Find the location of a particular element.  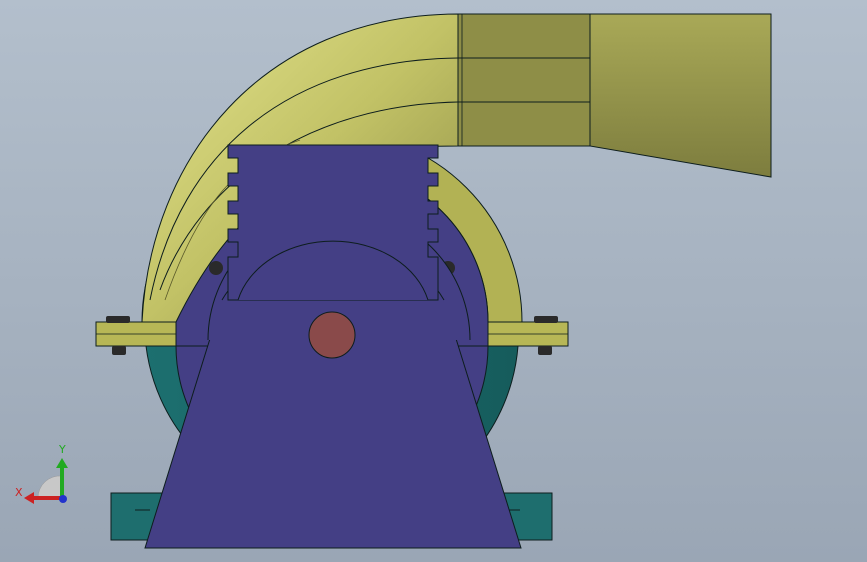

y-axis-label: Y is located at coordinates (62, 449).